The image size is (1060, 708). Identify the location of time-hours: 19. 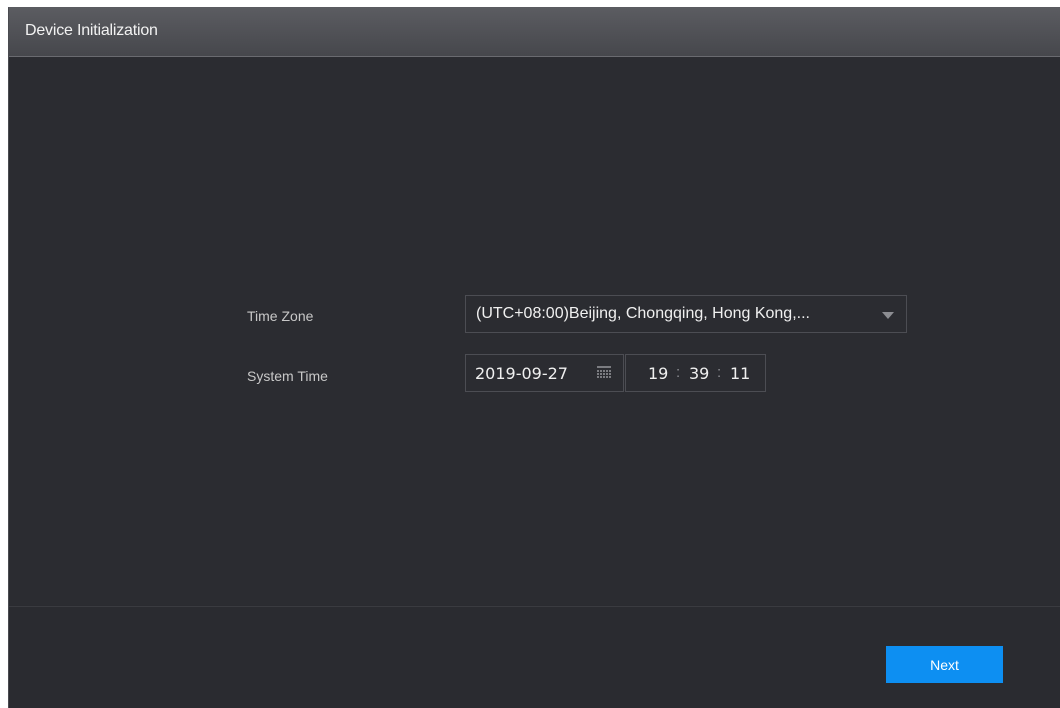
(658, 373).